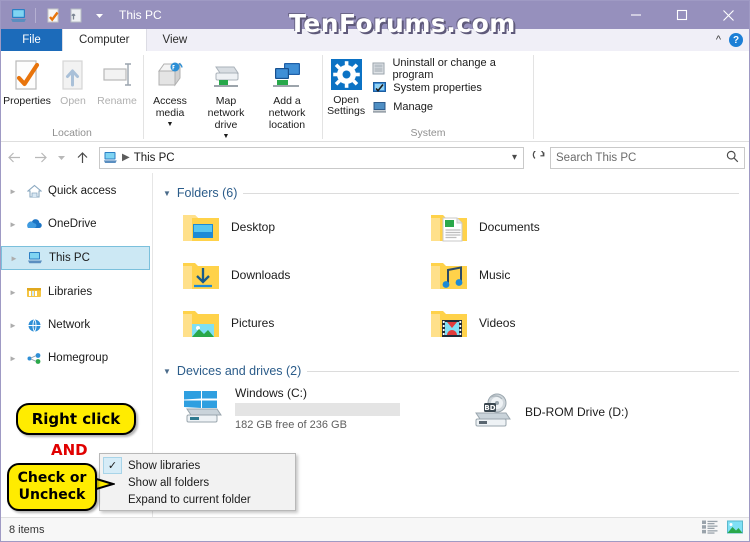 The height and width of the screenshot is (542, 750). I want to click on annotation-check-line1: Check or, so click(52, 478).